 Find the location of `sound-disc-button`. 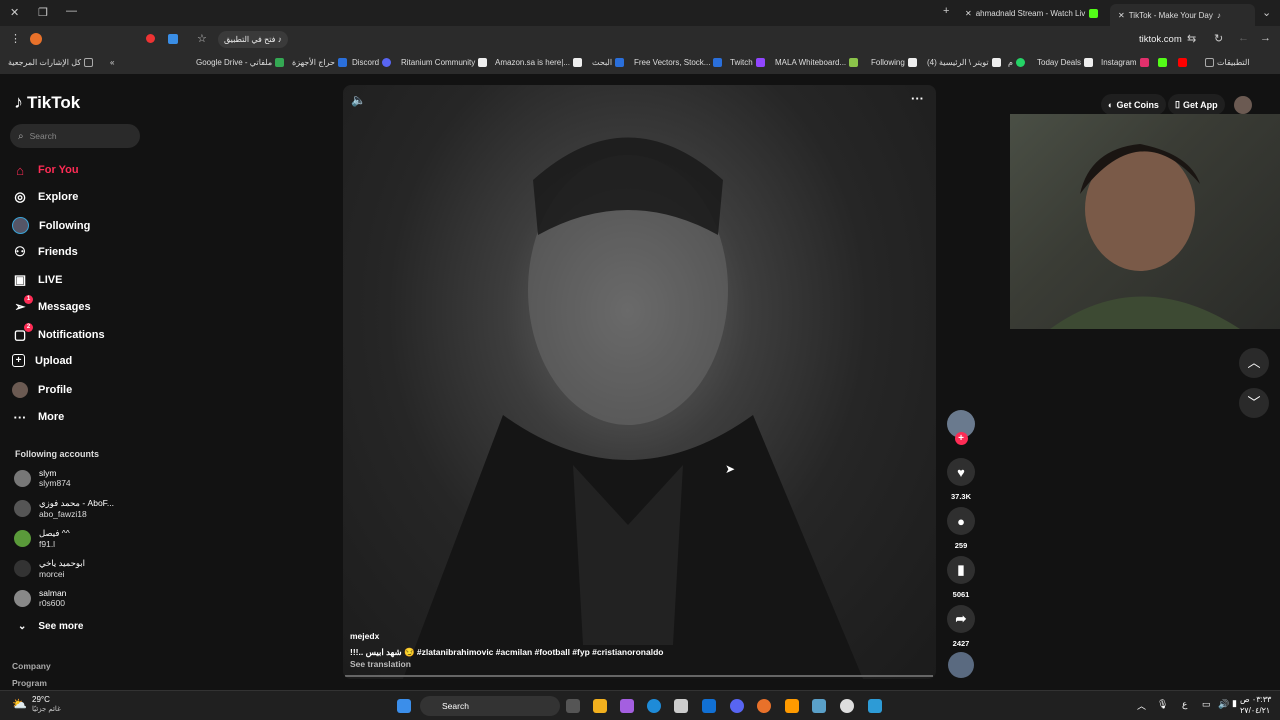

sound-disc-button is located at coordinates (961, 665).